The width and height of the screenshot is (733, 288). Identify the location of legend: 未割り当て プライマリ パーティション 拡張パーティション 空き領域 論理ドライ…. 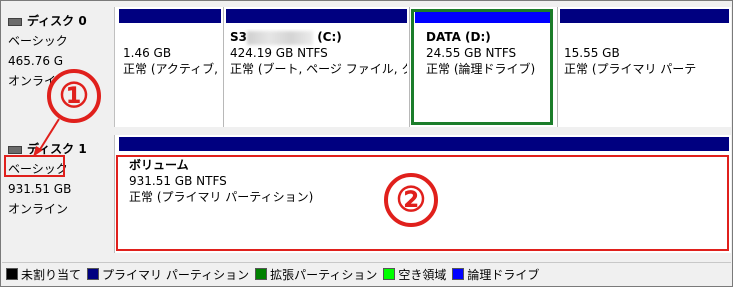
(366, 273).